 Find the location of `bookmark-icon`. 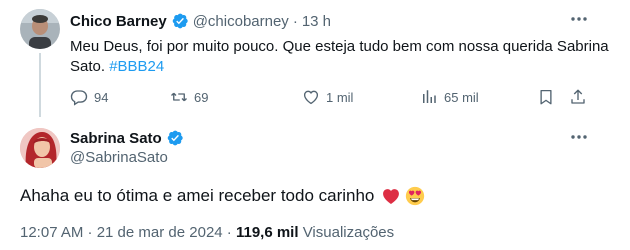

bookmark-icon is located at coordinates (546, 97).